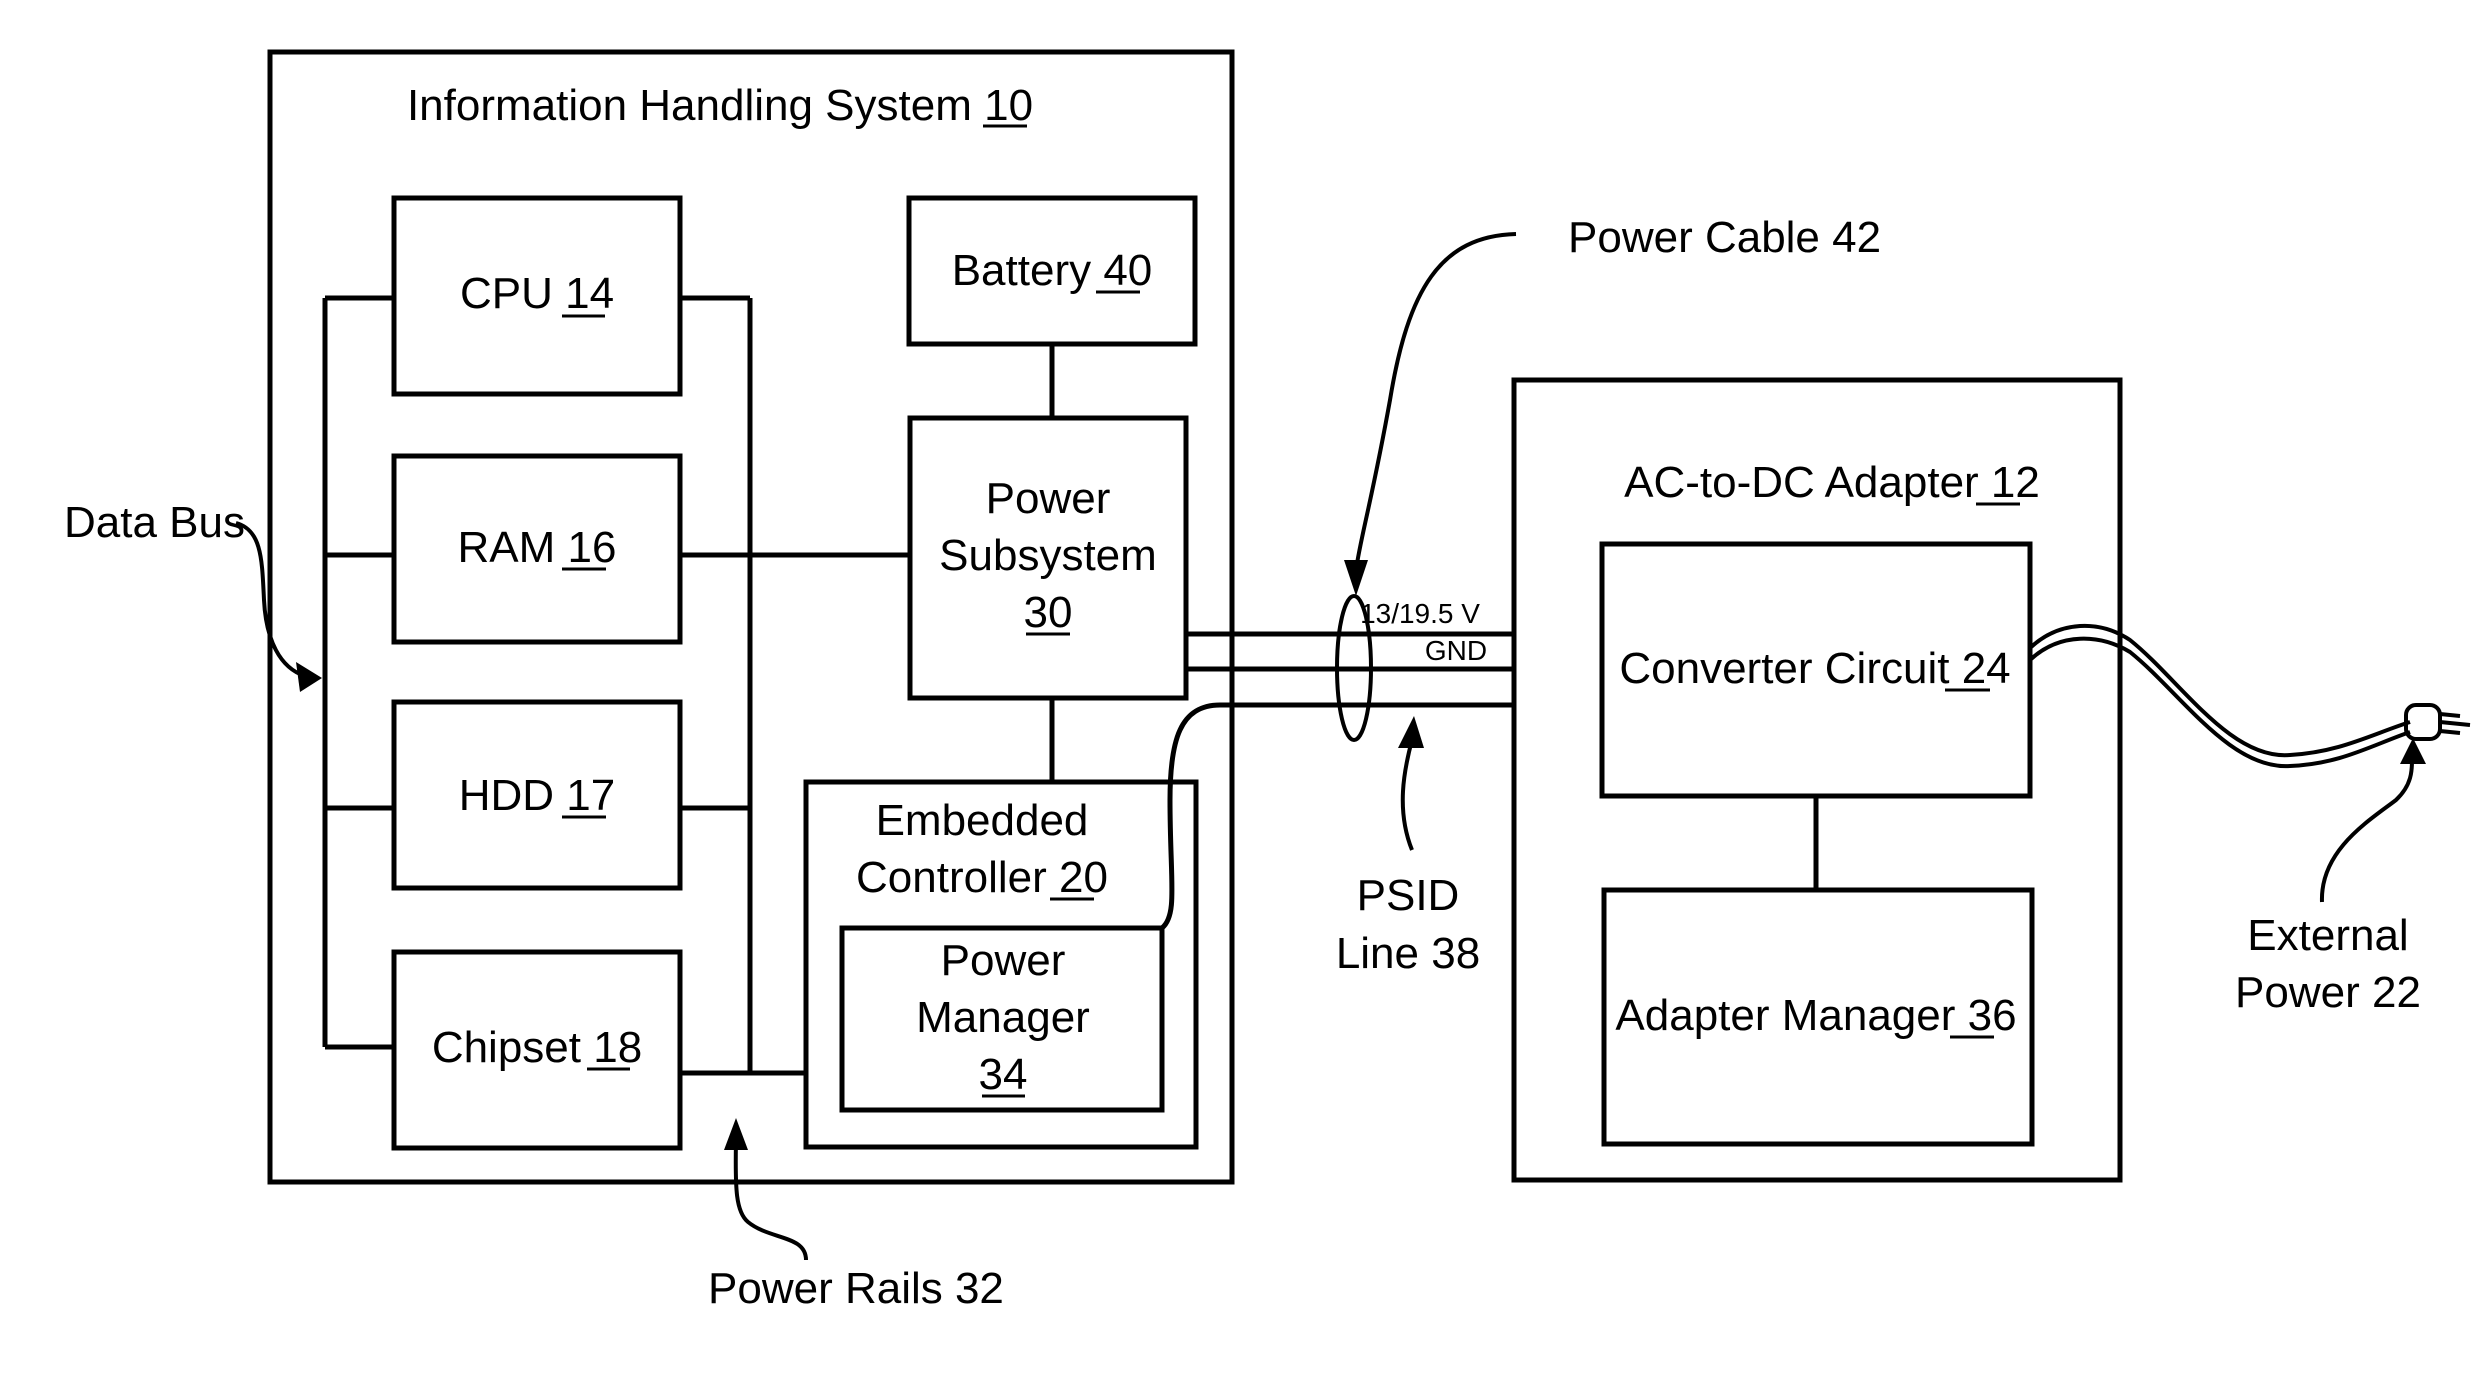 The image size is (2488, 1391). Describe the element at coordinates (1411, 732) in the screenshot. I see `psid-arrowhead` at that location.